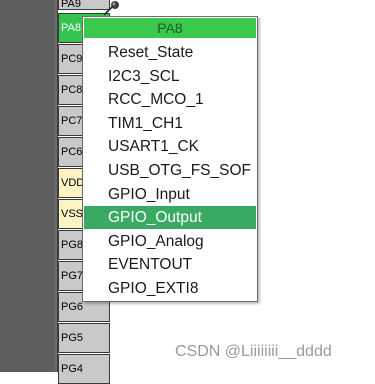  Describe the element at coordinates (72, 90) in the screenshot. I see `pin-label: PC8` at that location.